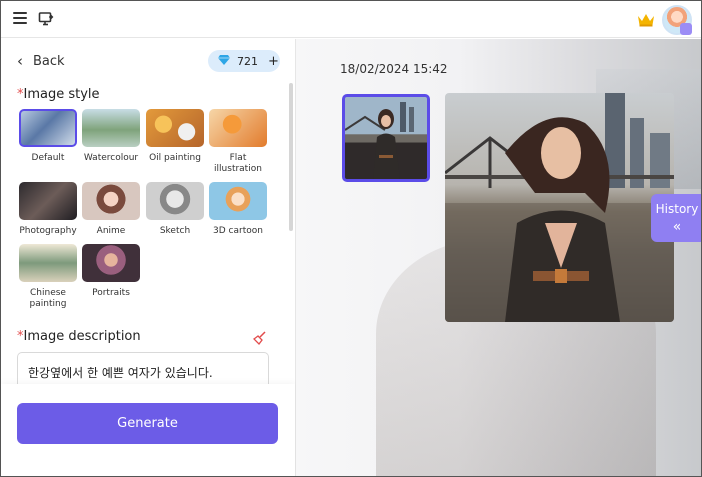  I want to click on style-label: Oil painting, so click(175, 158).